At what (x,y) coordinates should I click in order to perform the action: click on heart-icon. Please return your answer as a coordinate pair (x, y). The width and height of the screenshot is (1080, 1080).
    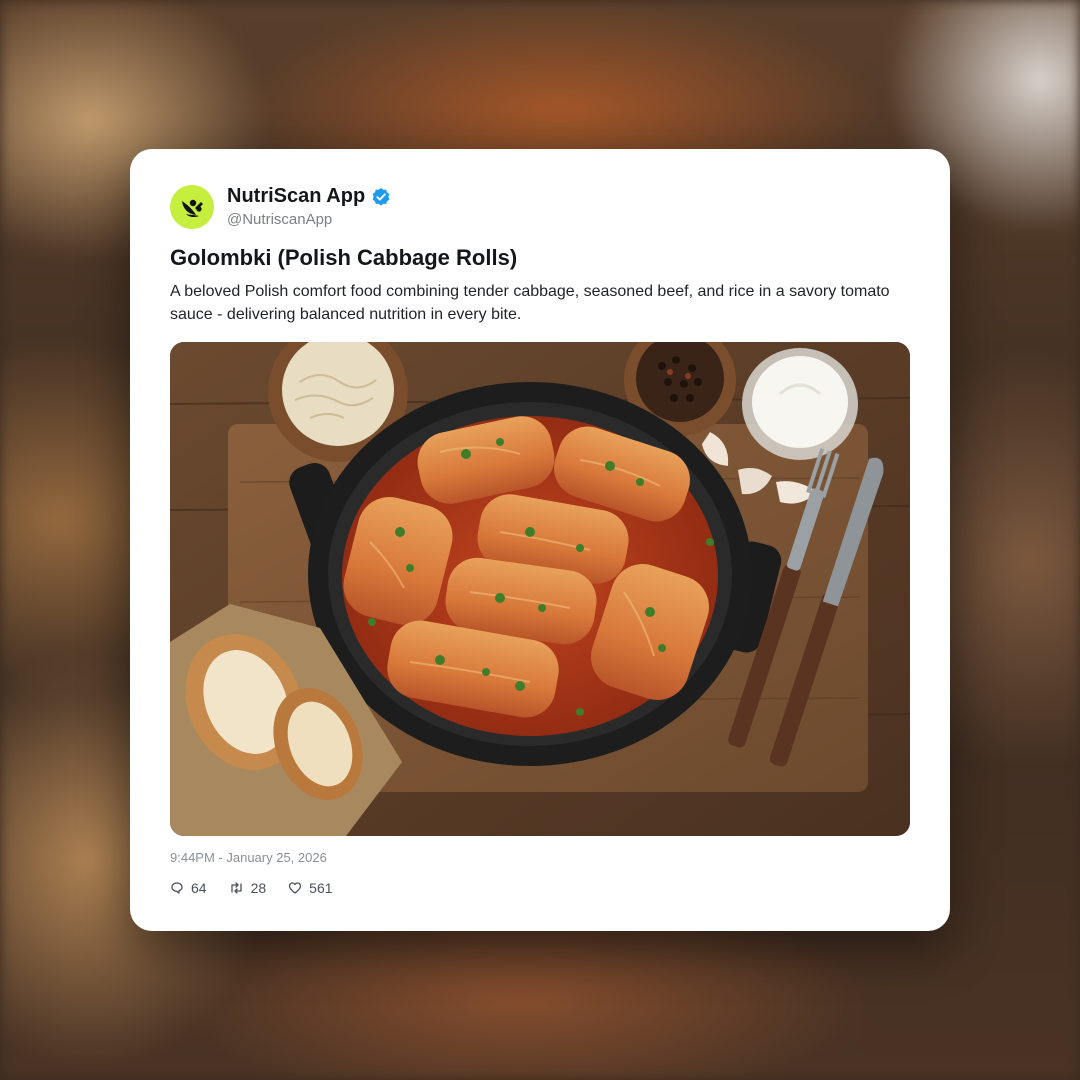
    Looking at the image, I should click on (295, 888).